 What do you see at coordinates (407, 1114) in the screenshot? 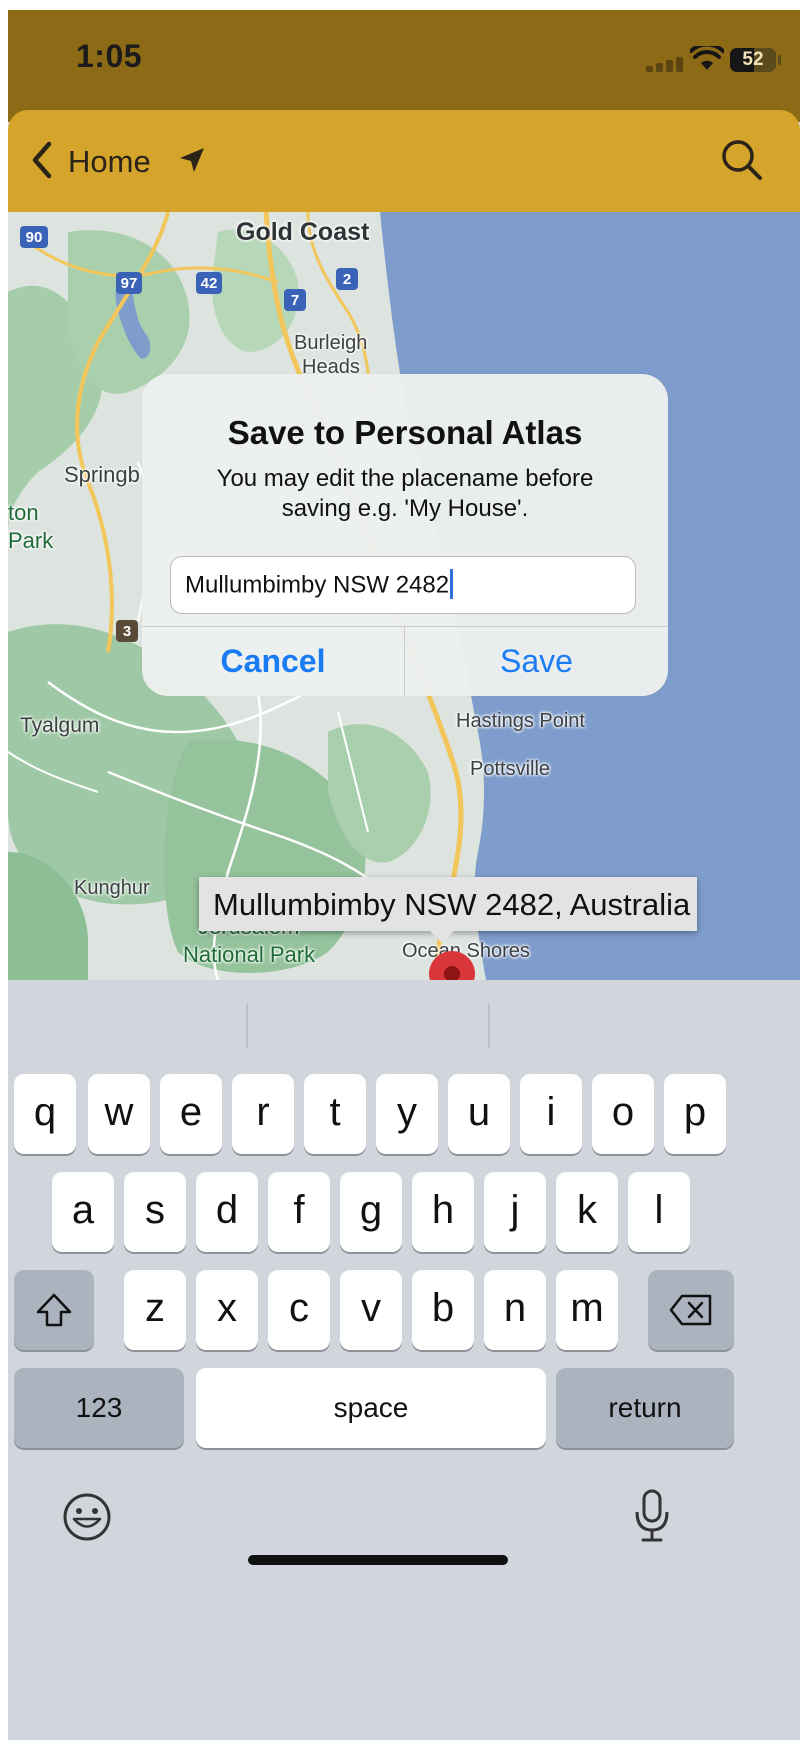
I see `key-y: y` at bounding box center [407, 1114].